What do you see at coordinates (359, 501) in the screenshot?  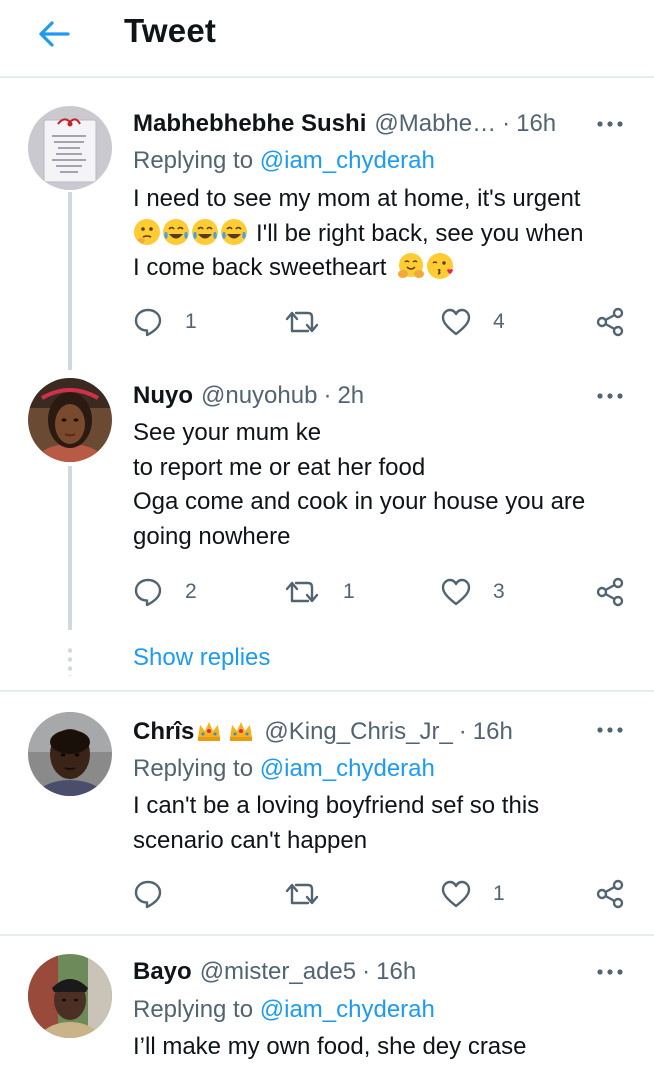 I see `text-line: Oga come and cook in your house you are` at bounding box center [359, 501].